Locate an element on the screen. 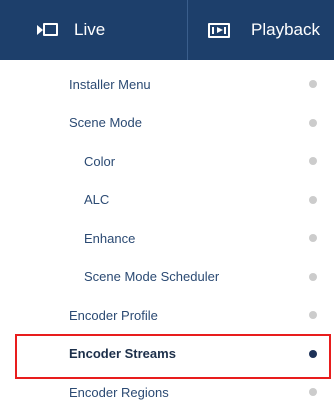 The height and width of the screenshot is (415, 334). menu-item-label: Encoder Streams is located at coordinates (122, 354).